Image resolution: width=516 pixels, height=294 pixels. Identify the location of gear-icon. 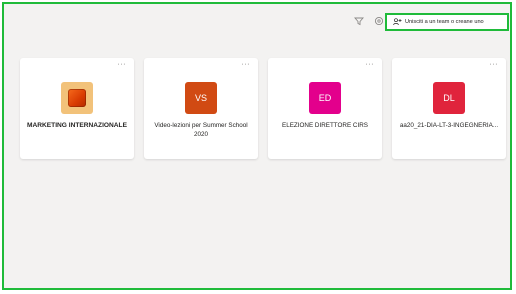
(379, 21).